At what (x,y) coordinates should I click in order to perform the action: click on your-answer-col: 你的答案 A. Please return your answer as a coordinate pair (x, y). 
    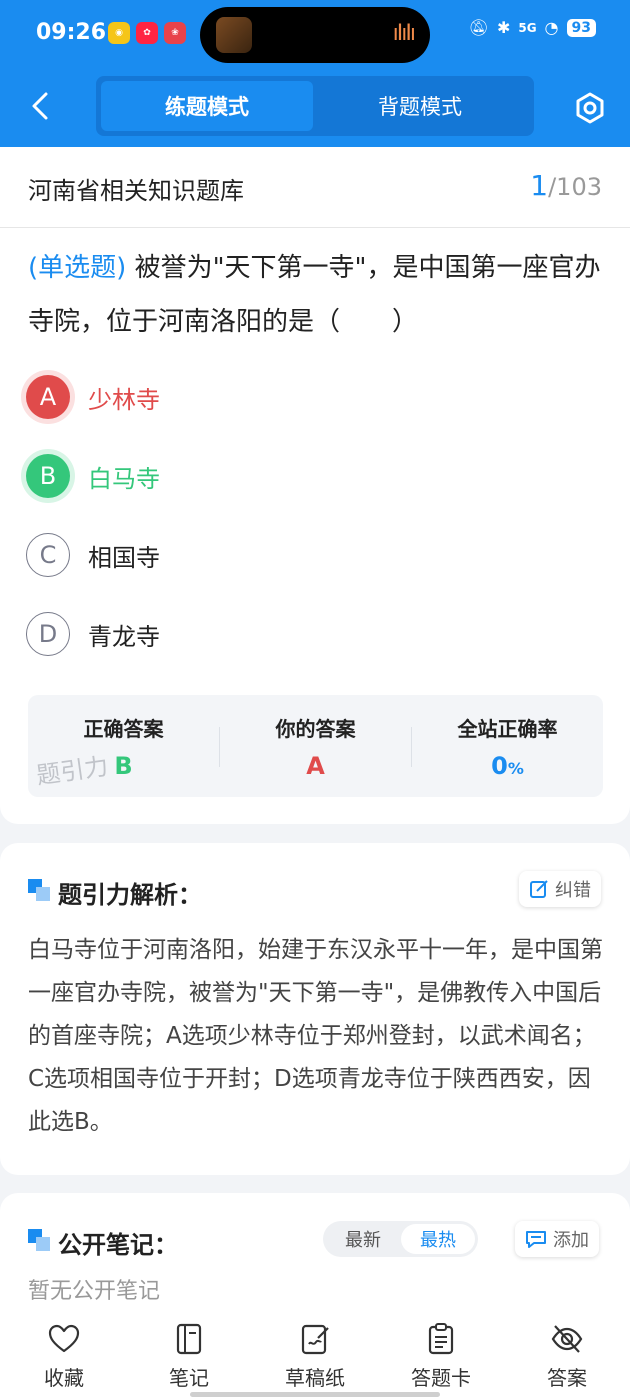
    Looking at the image, I should click on (315, 746).